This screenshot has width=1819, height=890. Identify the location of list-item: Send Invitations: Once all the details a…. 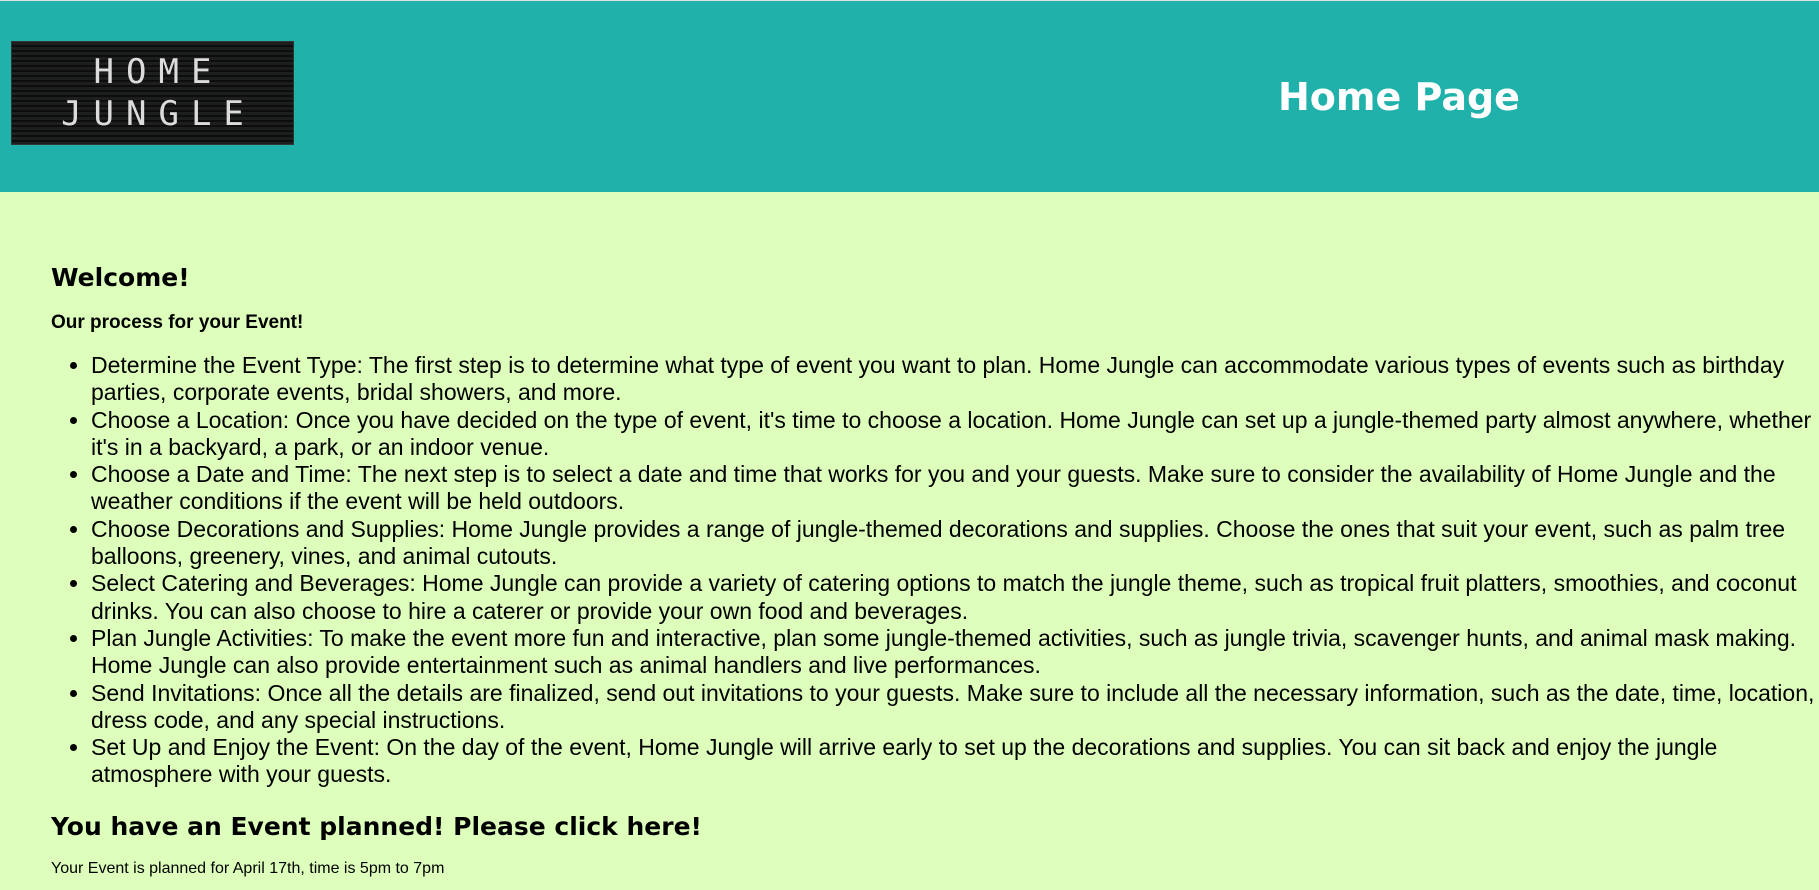
(955, 707).